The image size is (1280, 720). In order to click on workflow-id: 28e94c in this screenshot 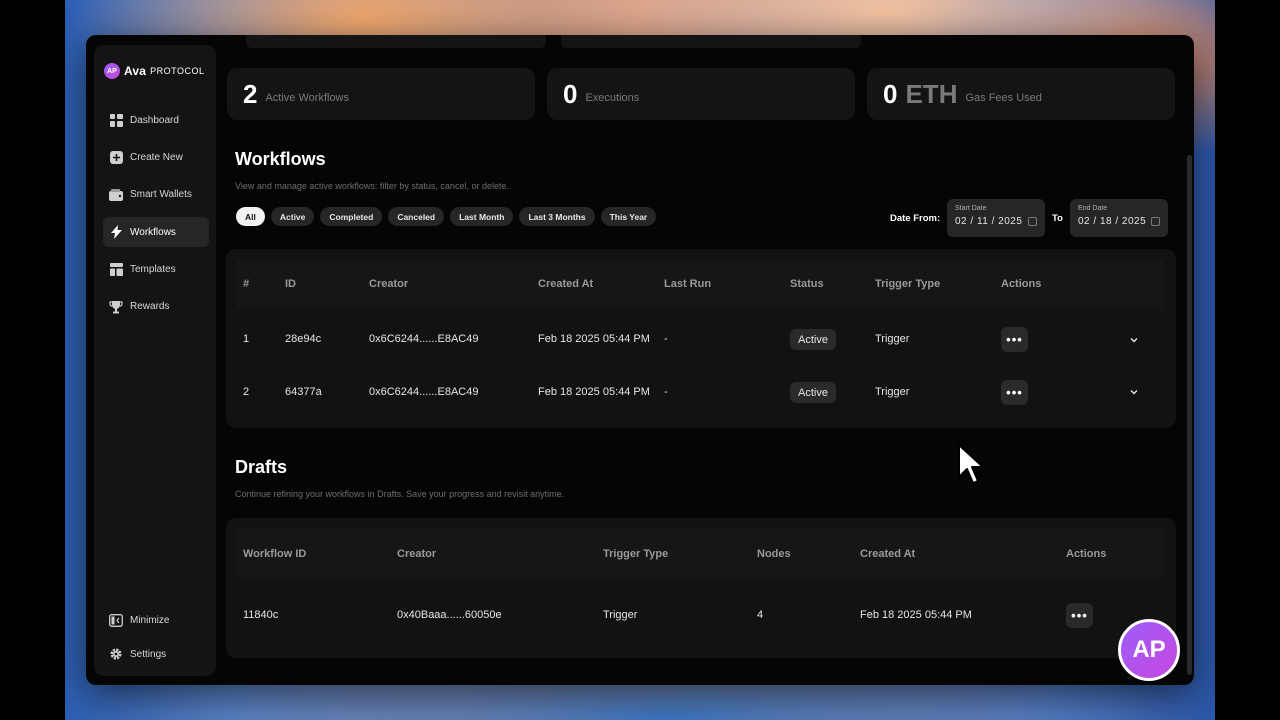, I will do `click(303, 339)`.